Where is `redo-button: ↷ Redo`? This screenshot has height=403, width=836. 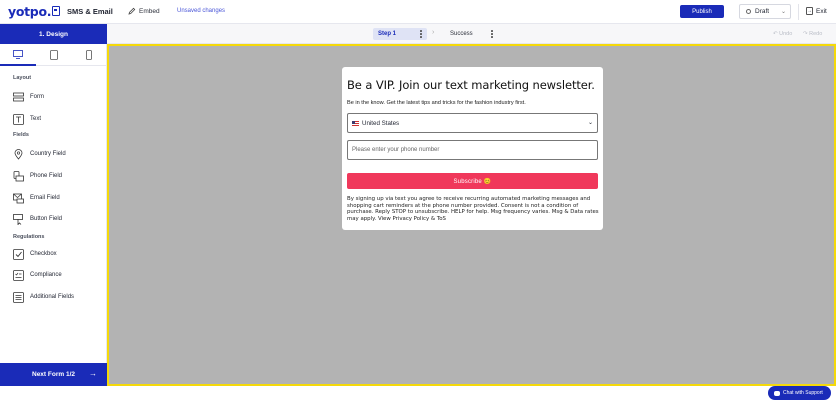 redo-button: ↷ Redo is located at coordinates (812, 34).